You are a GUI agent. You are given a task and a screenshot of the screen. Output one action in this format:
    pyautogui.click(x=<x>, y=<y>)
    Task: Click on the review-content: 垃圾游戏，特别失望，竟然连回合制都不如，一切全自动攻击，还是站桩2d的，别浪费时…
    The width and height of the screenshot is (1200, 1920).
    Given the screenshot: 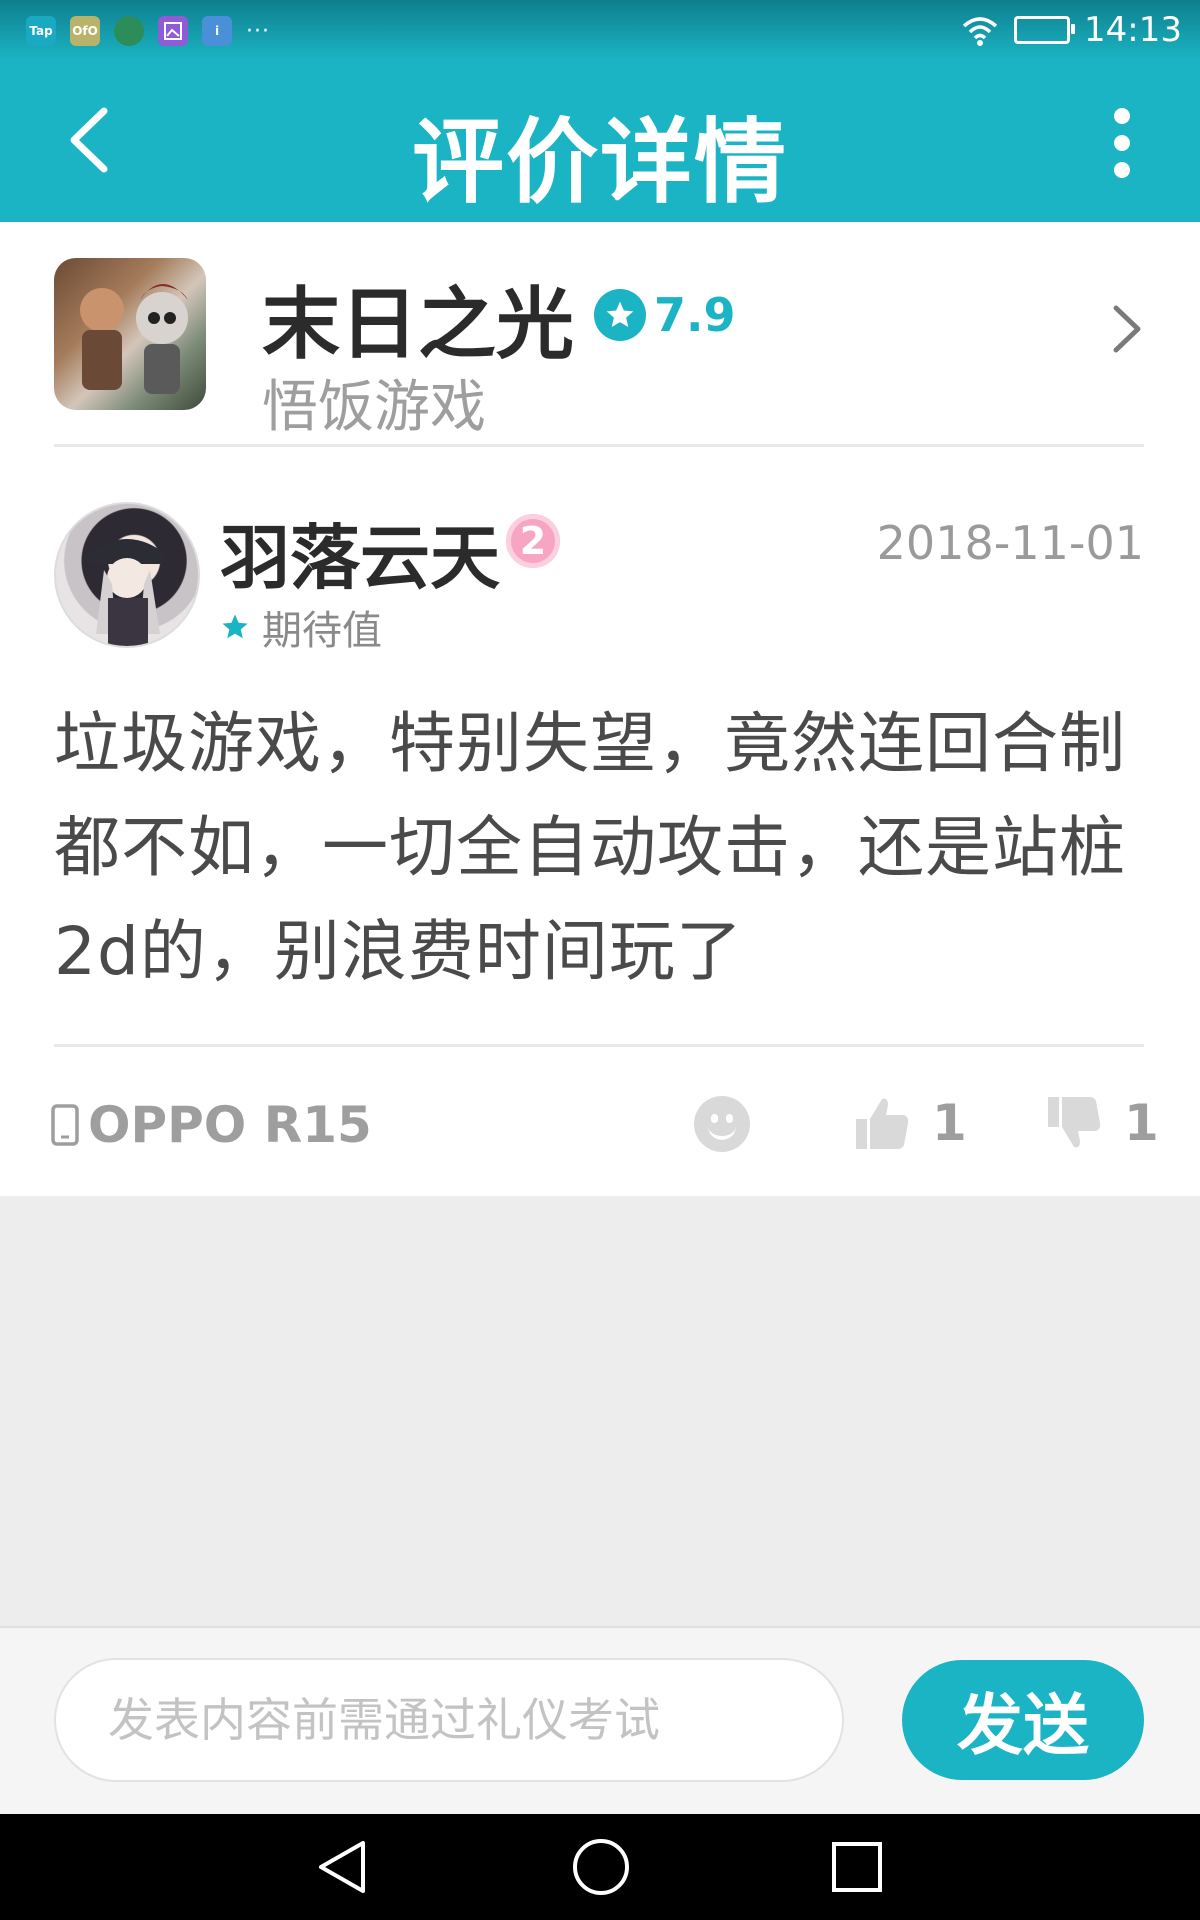 What is the action you would take?
    pyautogui.click(x=590, y=847)
    